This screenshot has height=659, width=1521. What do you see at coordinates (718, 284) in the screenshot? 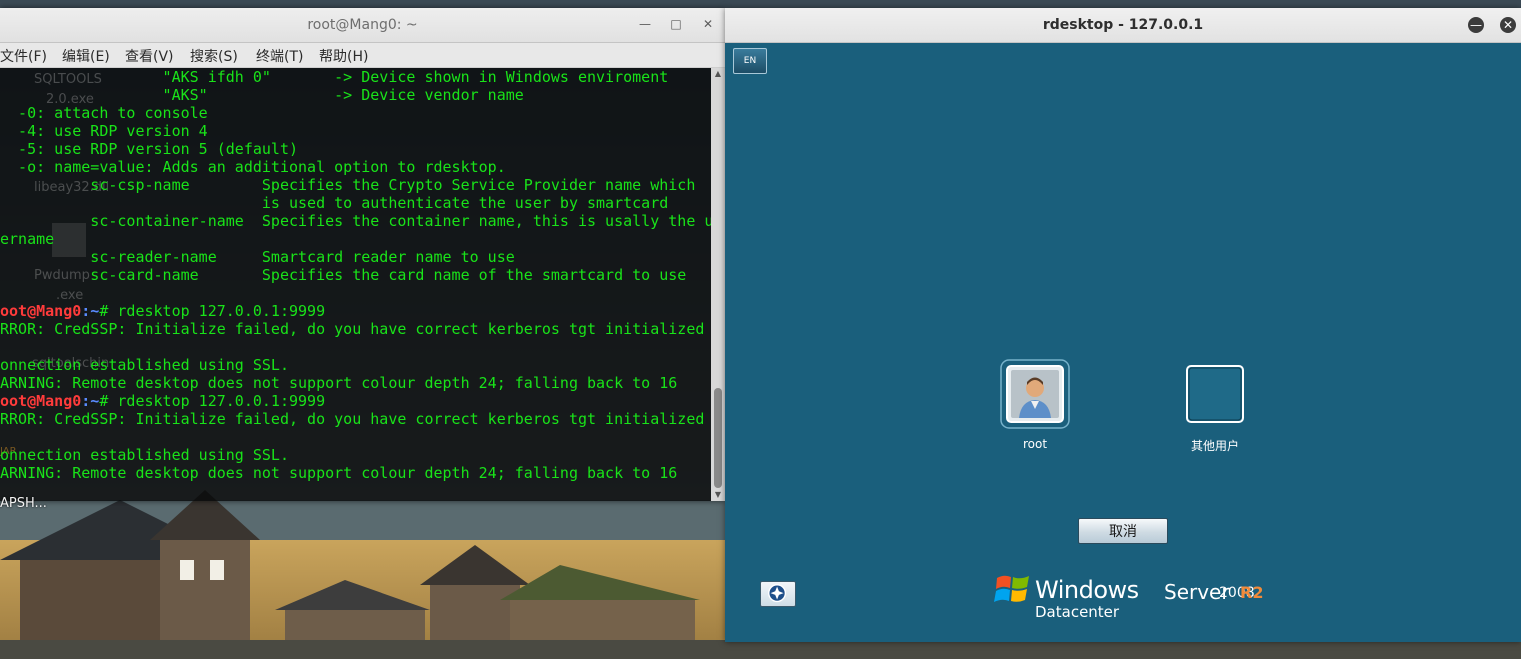
I see `terminal-scrollbar: ▲ ▼` at bounding box center [718, 284].